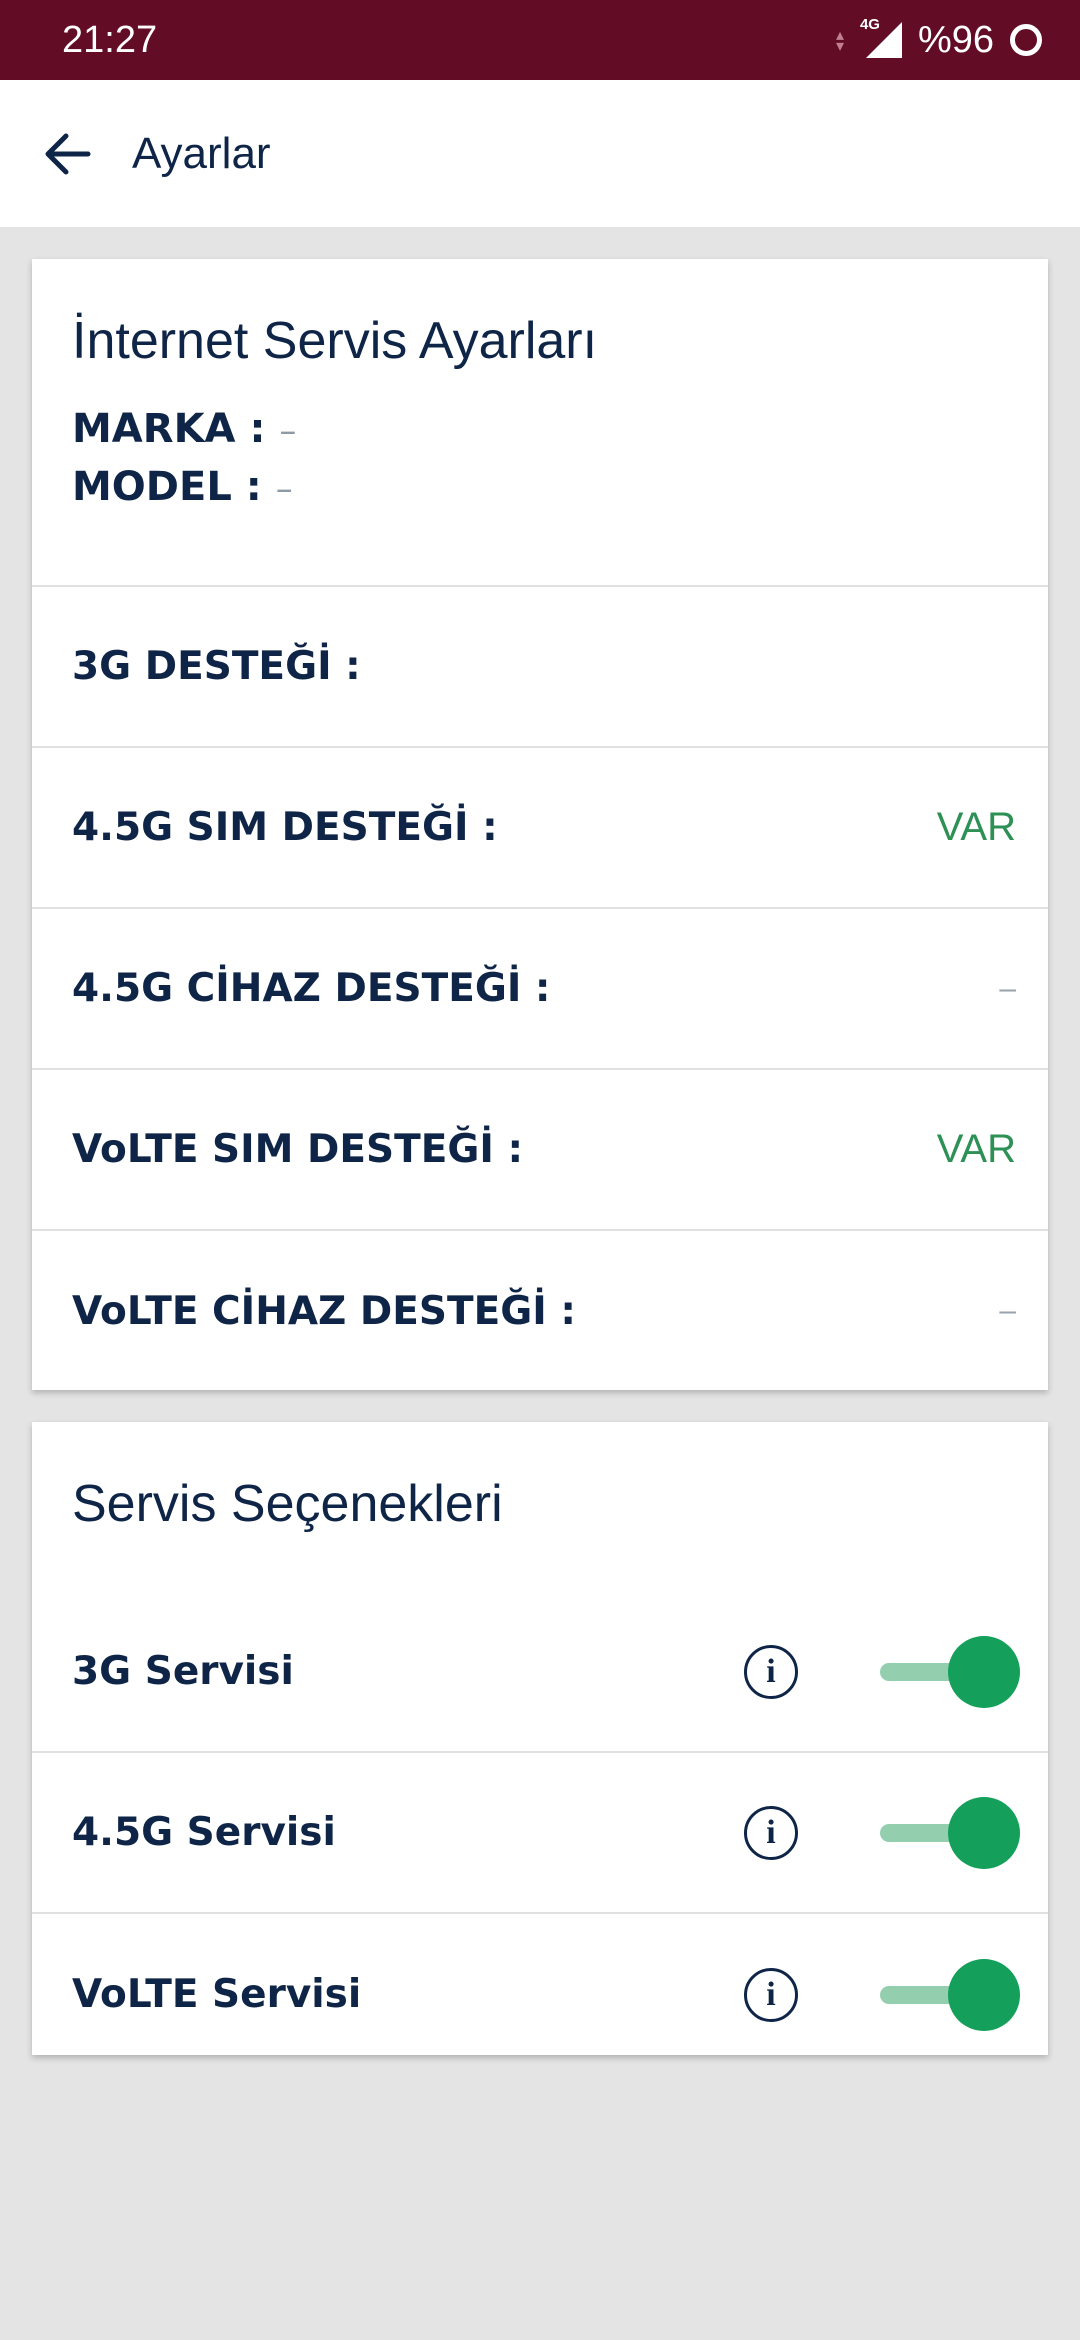 This screenshot has height=2340, width=1080. I want to click on status-time: 21:27, so click(110, 39).